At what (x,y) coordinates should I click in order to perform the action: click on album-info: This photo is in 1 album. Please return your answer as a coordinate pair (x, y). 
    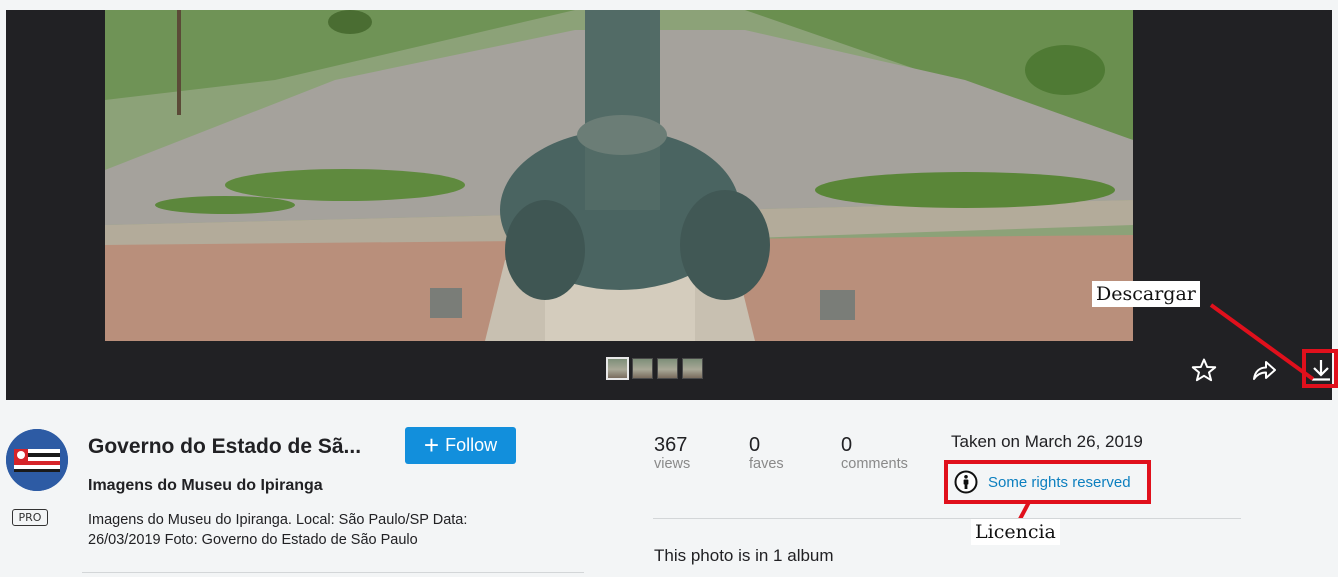
    Looking at the image, I should click on (744, 556).